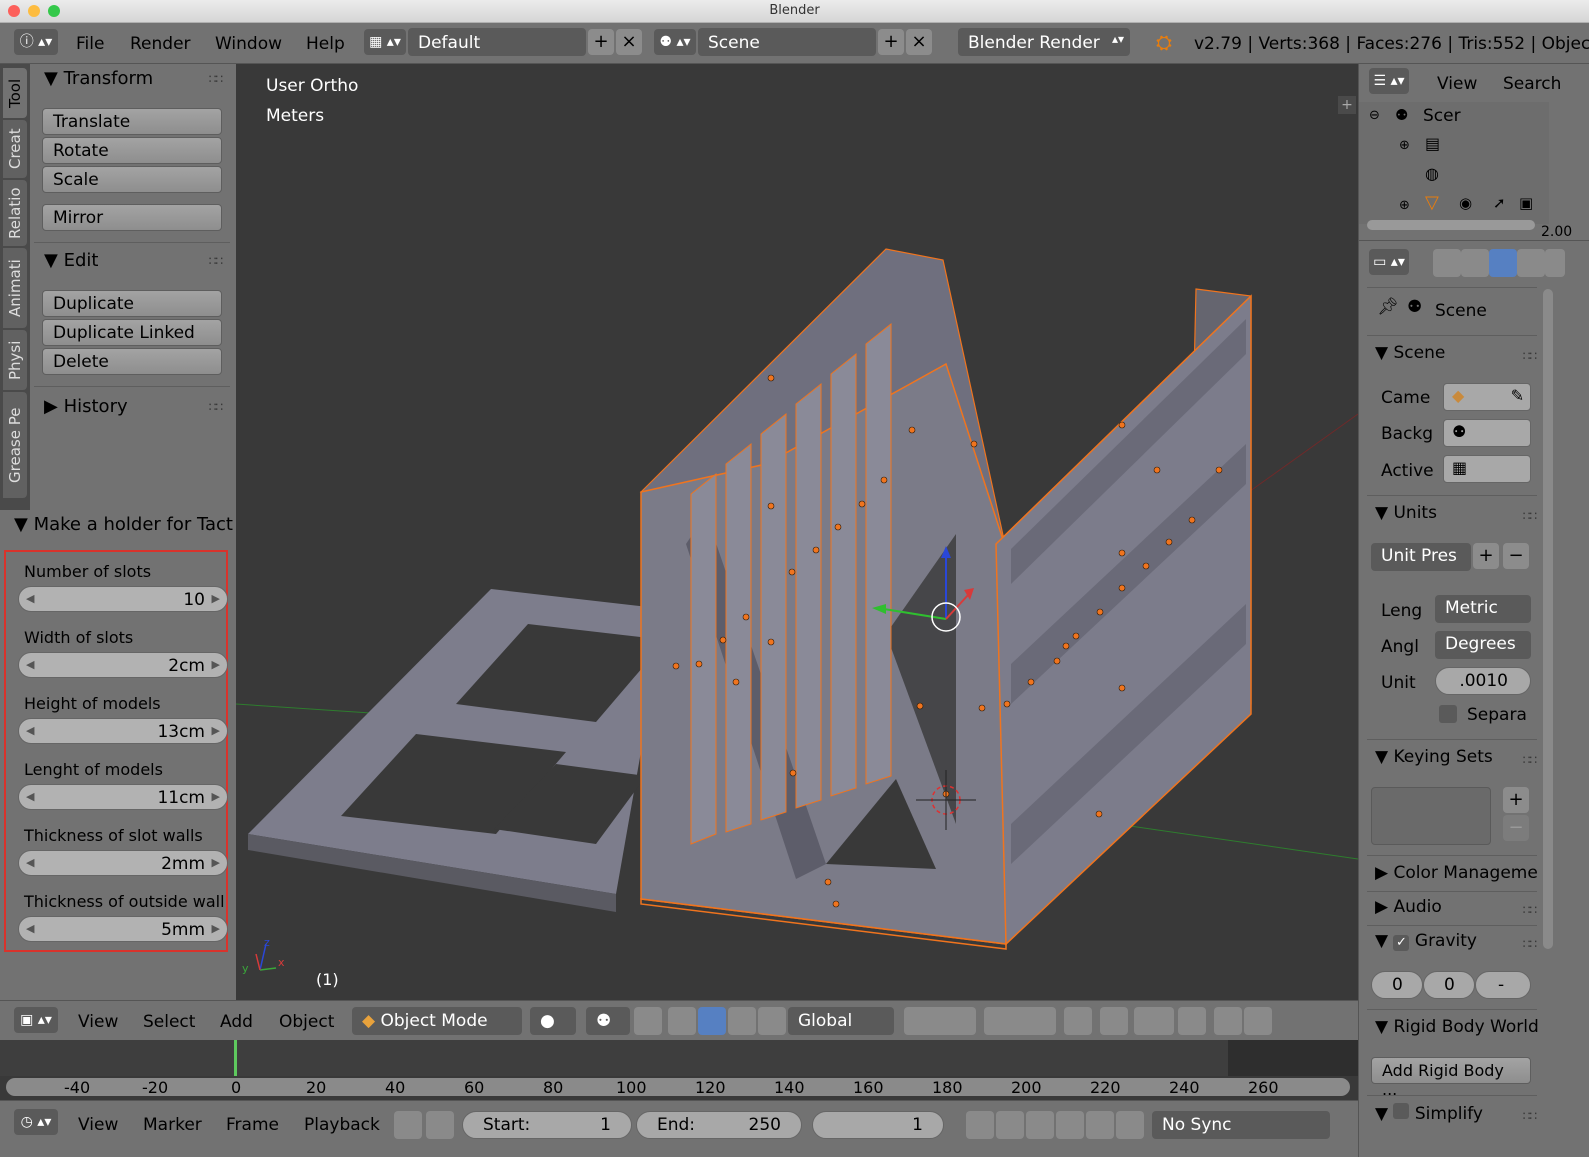 Image resolution: width=1589 pixels, height=1157 pixels. I want to click on units-panel-header: ▼ Units, so click(1406, 513).